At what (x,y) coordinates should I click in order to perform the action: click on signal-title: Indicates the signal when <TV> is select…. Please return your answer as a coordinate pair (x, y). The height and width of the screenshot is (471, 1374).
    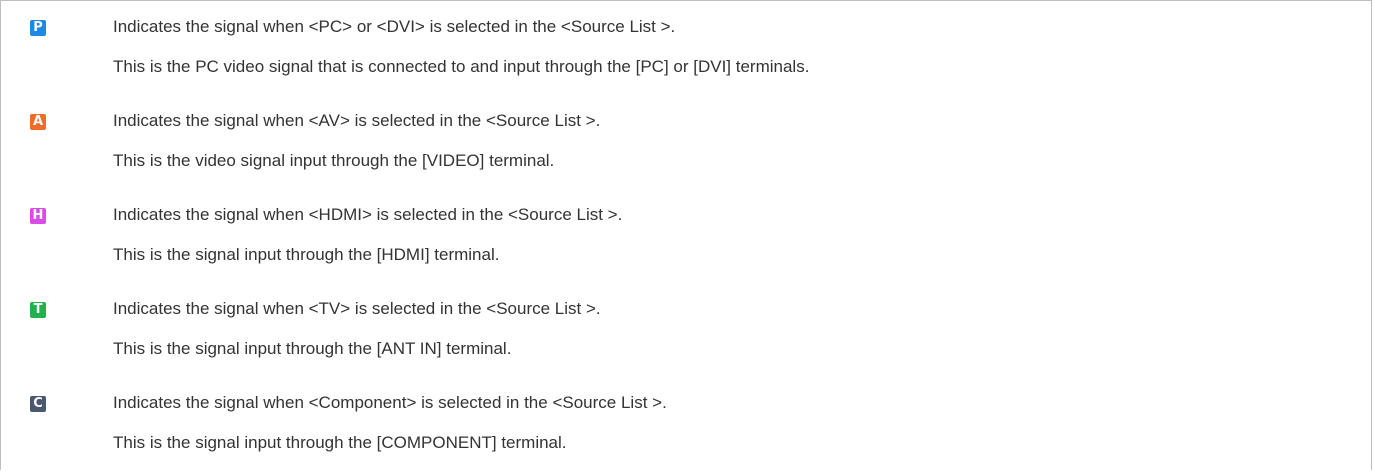
    Looking at the image, I should click on (357, 308).